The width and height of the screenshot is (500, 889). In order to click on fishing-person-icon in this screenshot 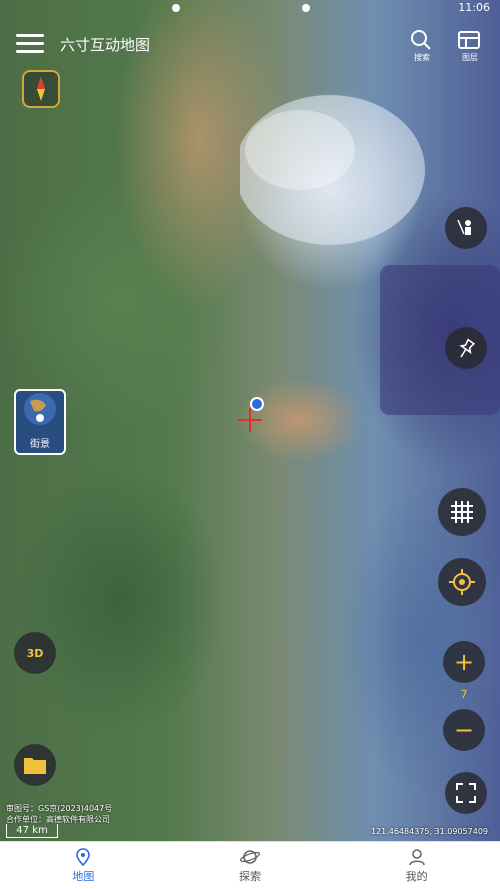, I will do `click(464, 227)`.